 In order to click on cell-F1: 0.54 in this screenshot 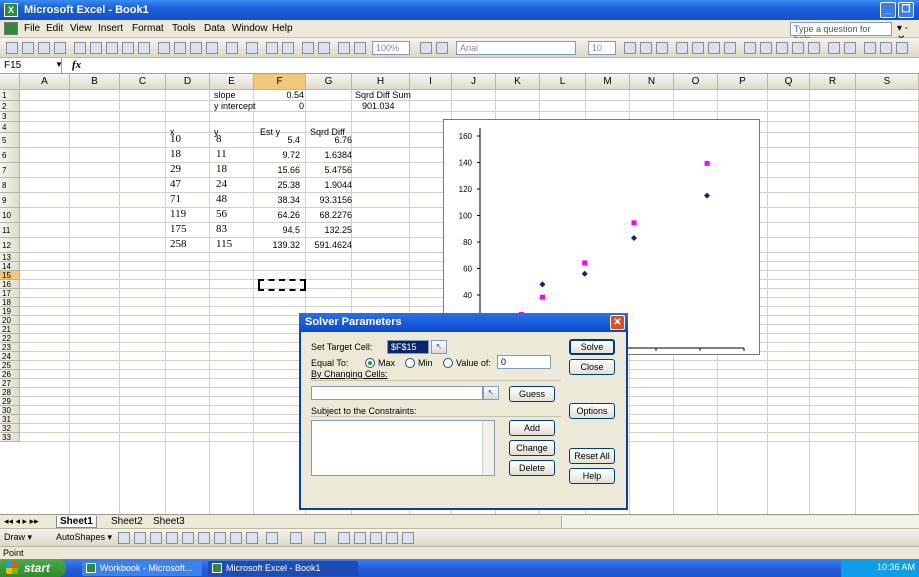, I will do `click(277, 95)`.